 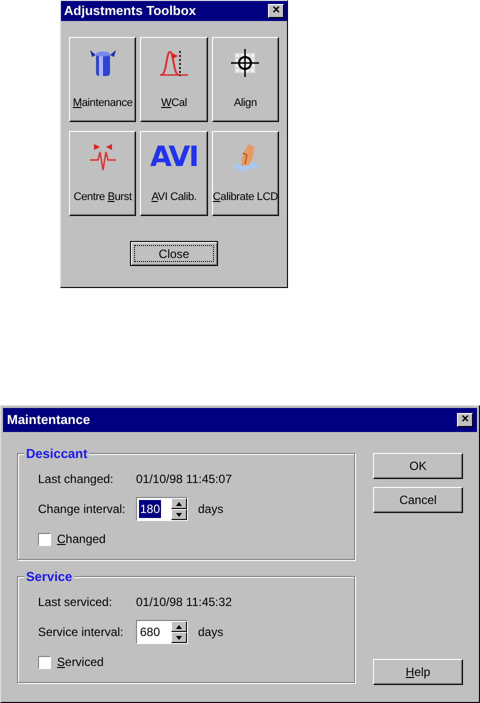 I want to click on checkbox-label: Changed, so click(x=196, y=539).